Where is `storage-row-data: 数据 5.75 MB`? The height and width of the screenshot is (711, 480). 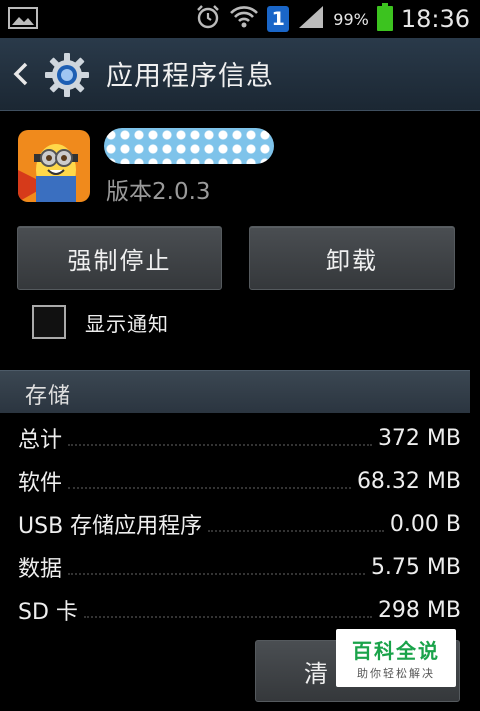
storage-row-data: 数据 5.75 MB is located at coordinates (239, 567).